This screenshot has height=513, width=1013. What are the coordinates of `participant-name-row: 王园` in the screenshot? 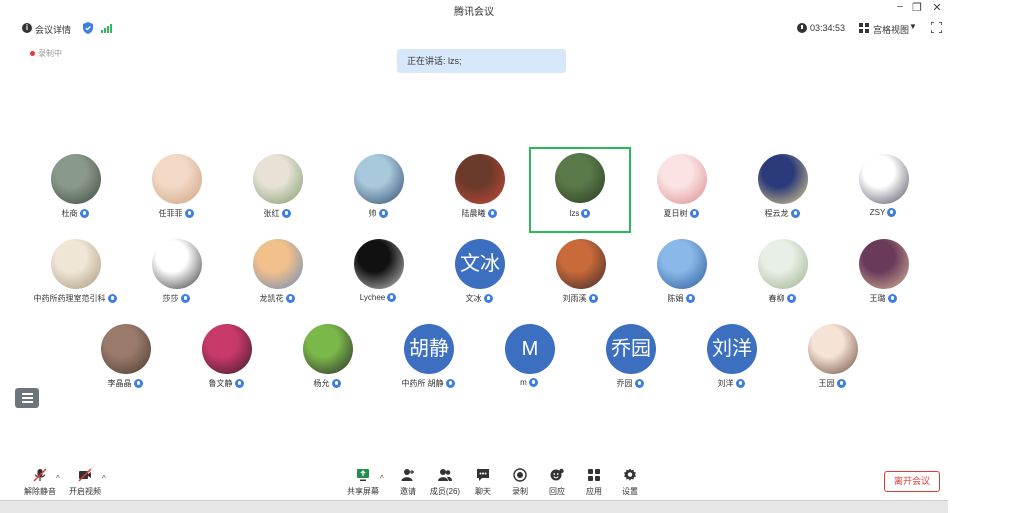 It's located at (832, 383).